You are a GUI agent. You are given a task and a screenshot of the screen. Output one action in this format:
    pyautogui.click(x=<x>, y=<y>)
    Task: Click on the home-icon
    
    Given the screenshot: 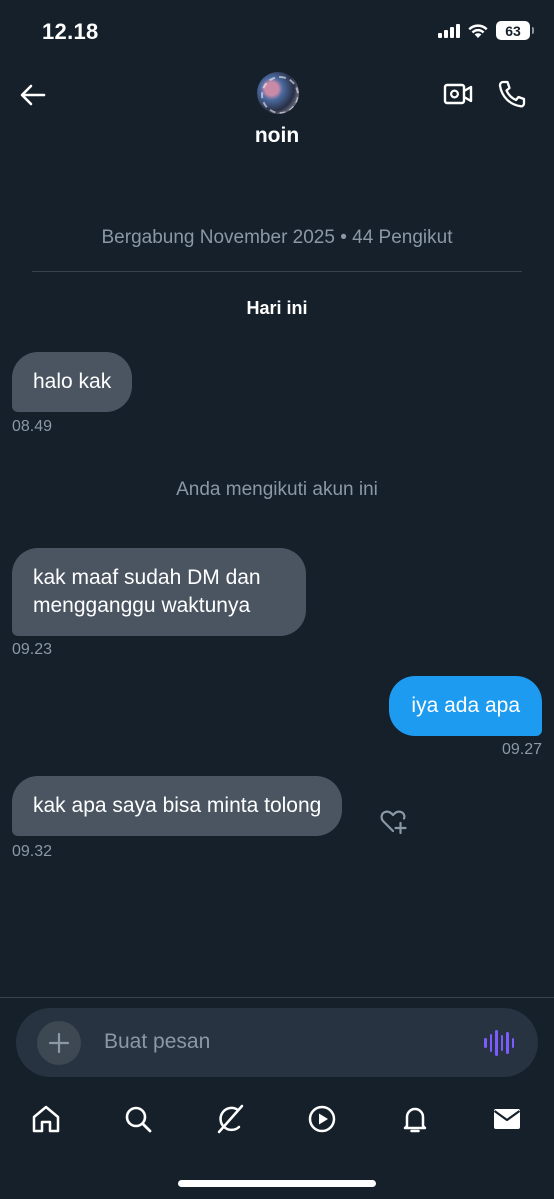 What is the action you would take?
    pyautogui.click(x=46, y=1119)
    